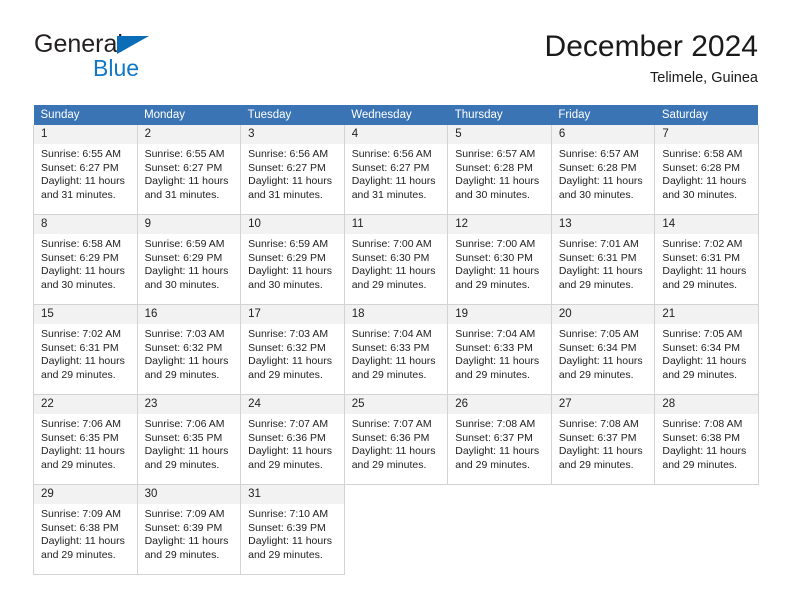  Describe the element at coordinates (603, 404) in the screenshot. I see `day-number: 27` at that location.